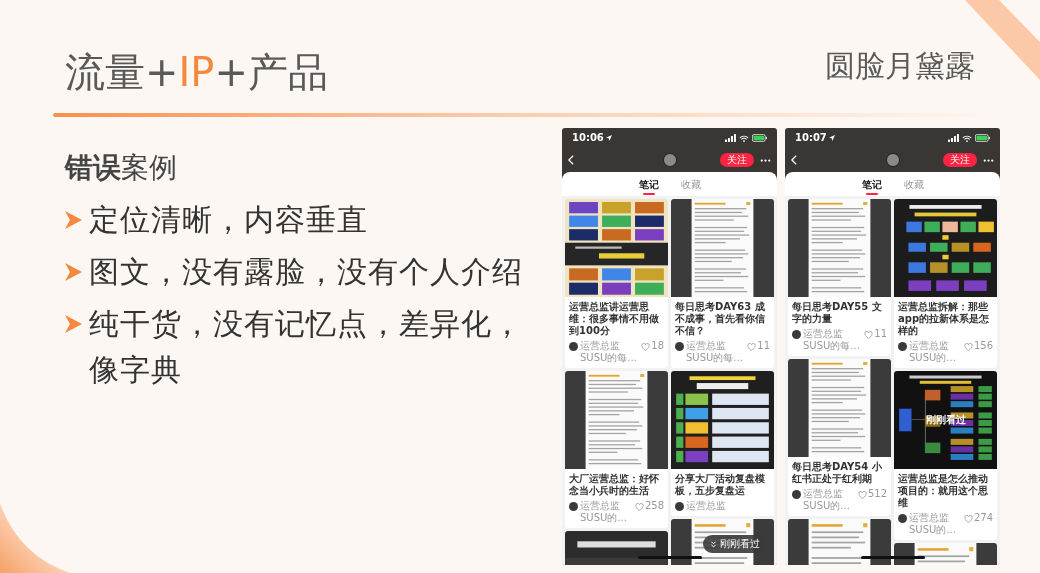  I want to click on note-card: 分享大厂活动复盘模板，五步复盘运 运营总监, so click(722, 443).